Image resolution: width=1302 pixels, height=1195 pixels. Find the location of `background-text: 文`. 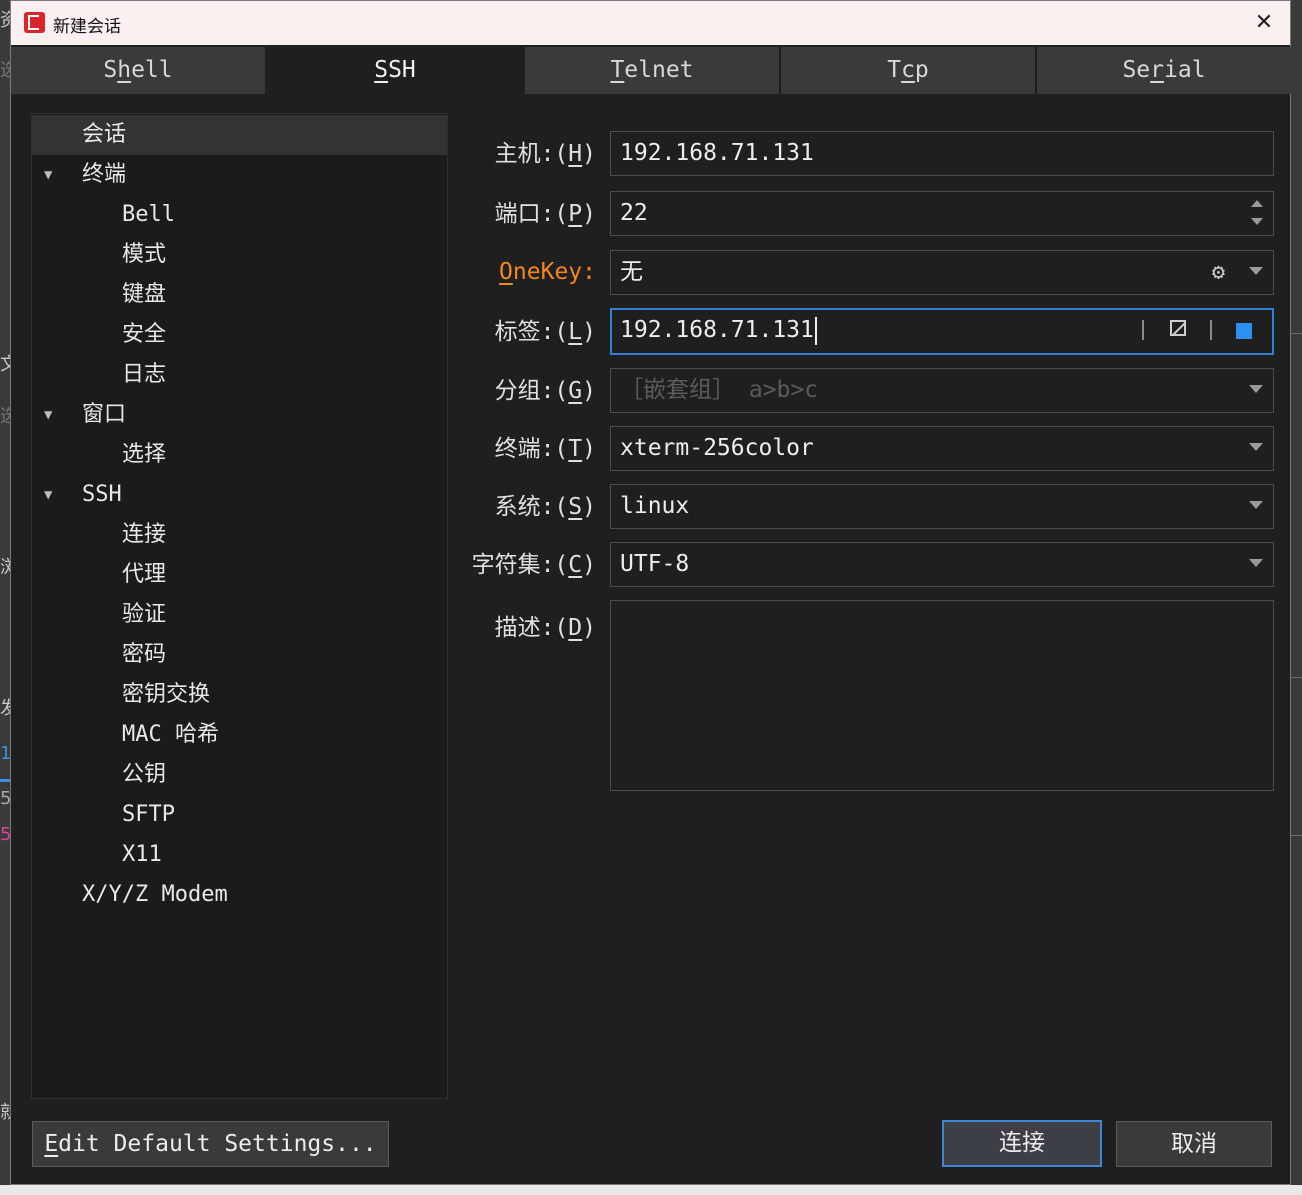

background-text: 文 is located at coordinates (5, 364).